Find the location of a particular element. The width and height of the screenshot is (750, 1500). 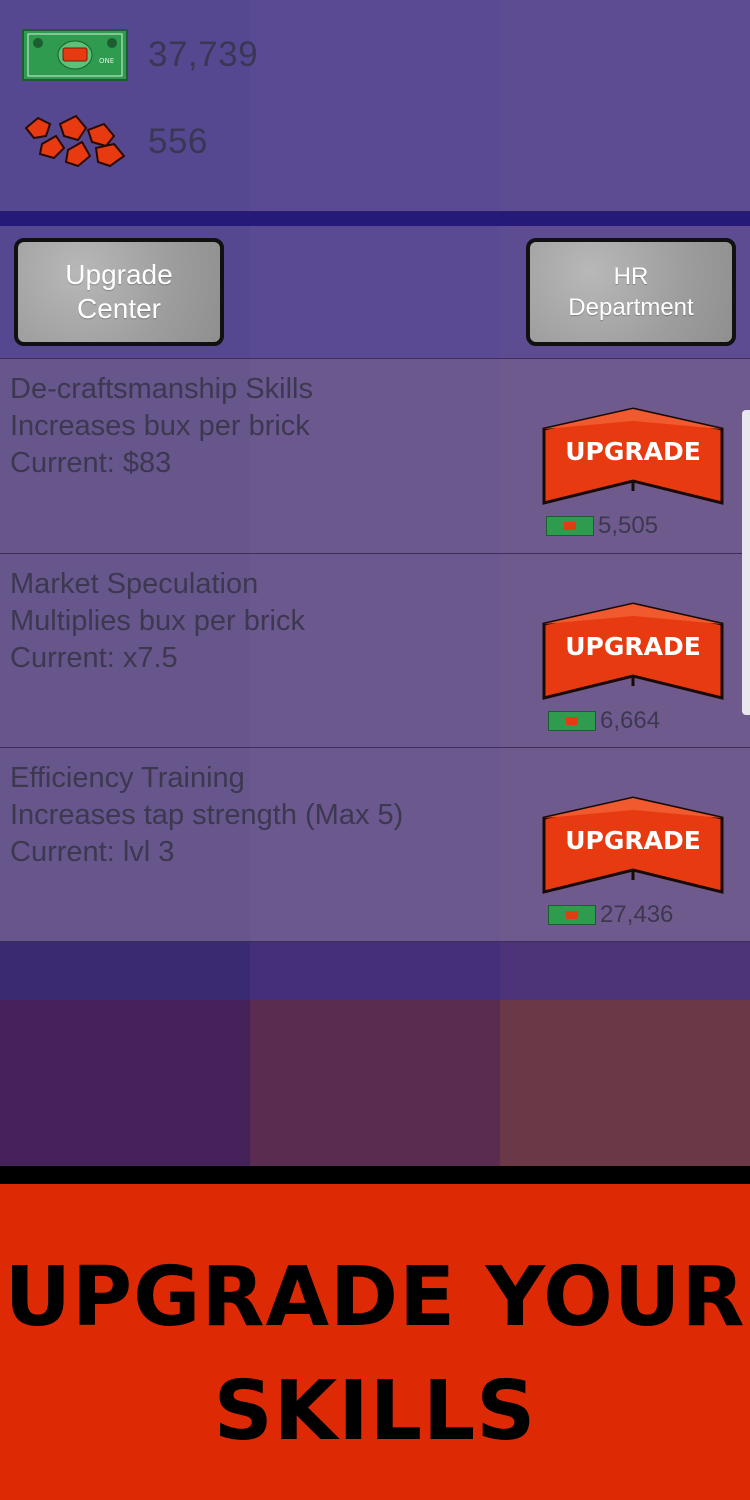

bricks-value: 556 is located at coordinates (178, 141).